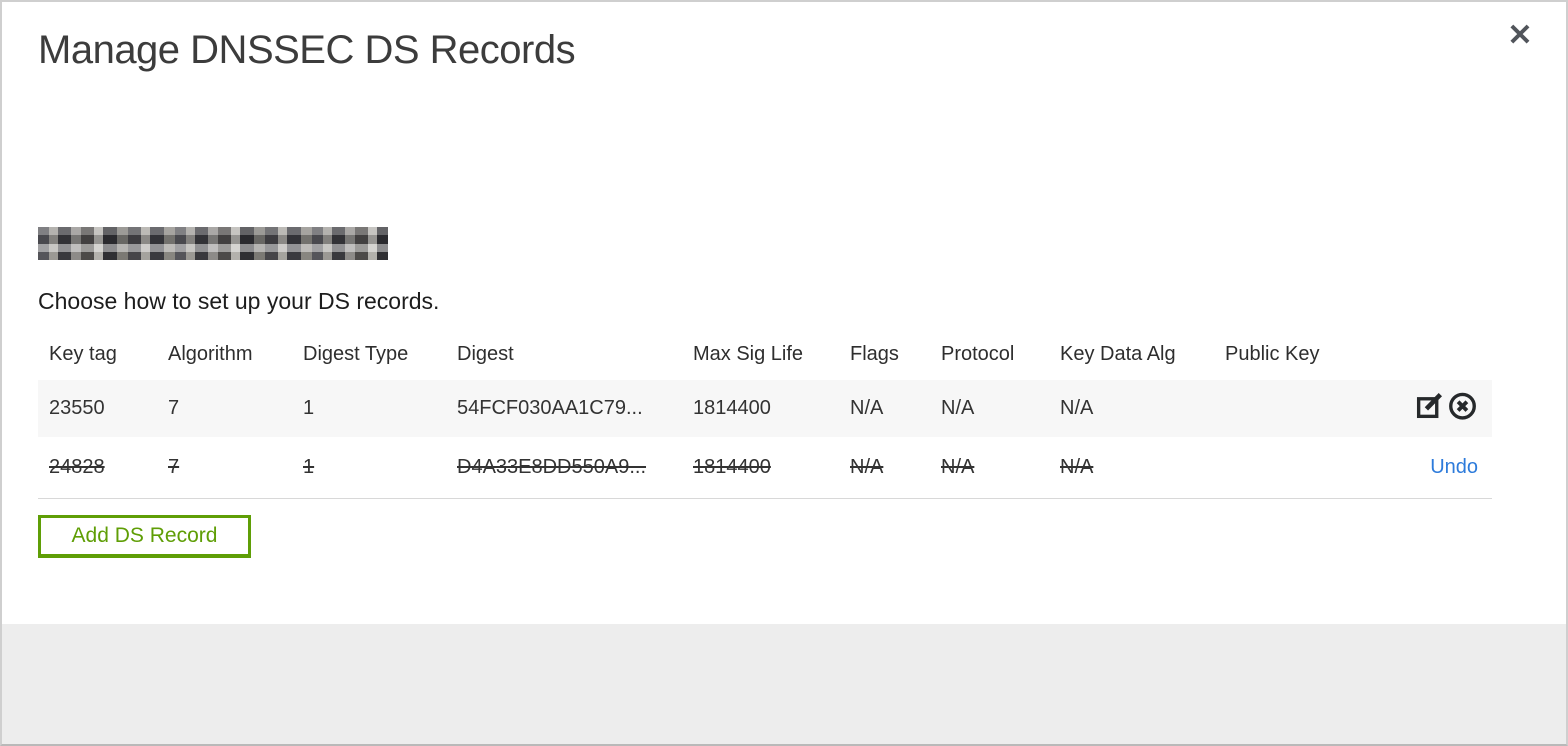  Describe the element at coordinates (83, 354) in the screenshot. I see `column-header-key-tag: Key tag` at that location.